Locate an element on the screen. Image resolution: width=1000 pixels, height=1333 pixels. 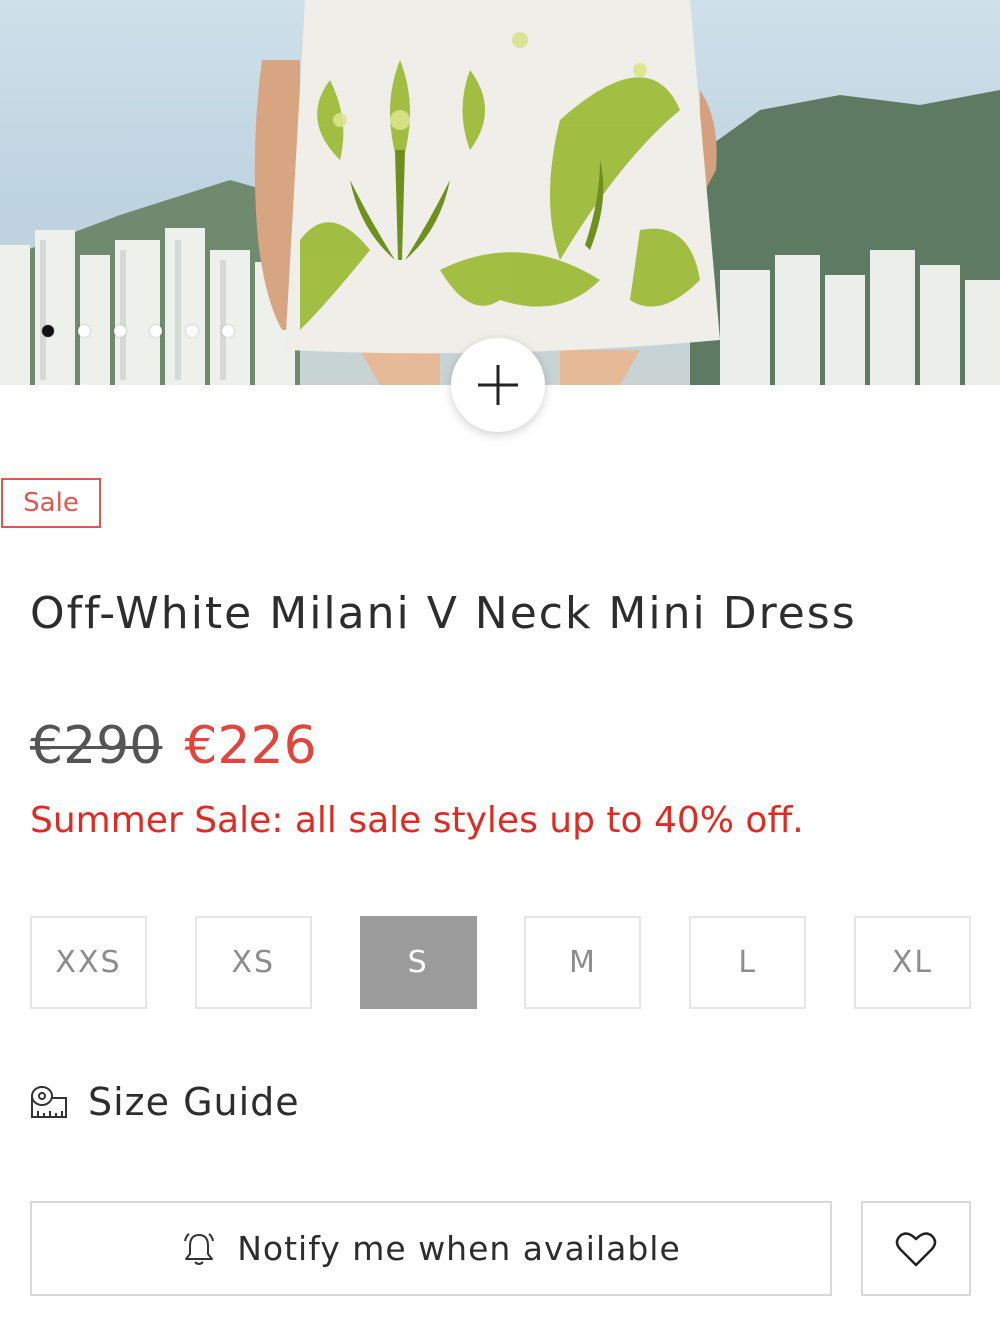
size-guide-link: Size Guide is located at coordinates (165, 1102).